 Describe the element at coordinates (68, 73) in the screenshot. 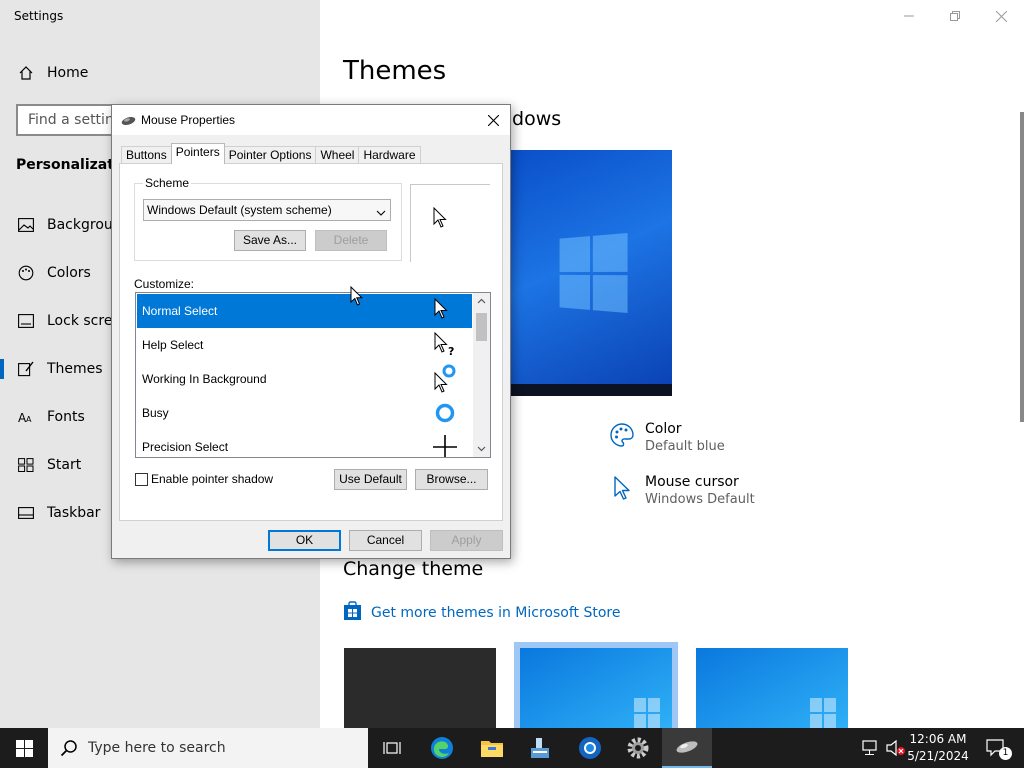

I see `nav-home-label: Home` at that location.